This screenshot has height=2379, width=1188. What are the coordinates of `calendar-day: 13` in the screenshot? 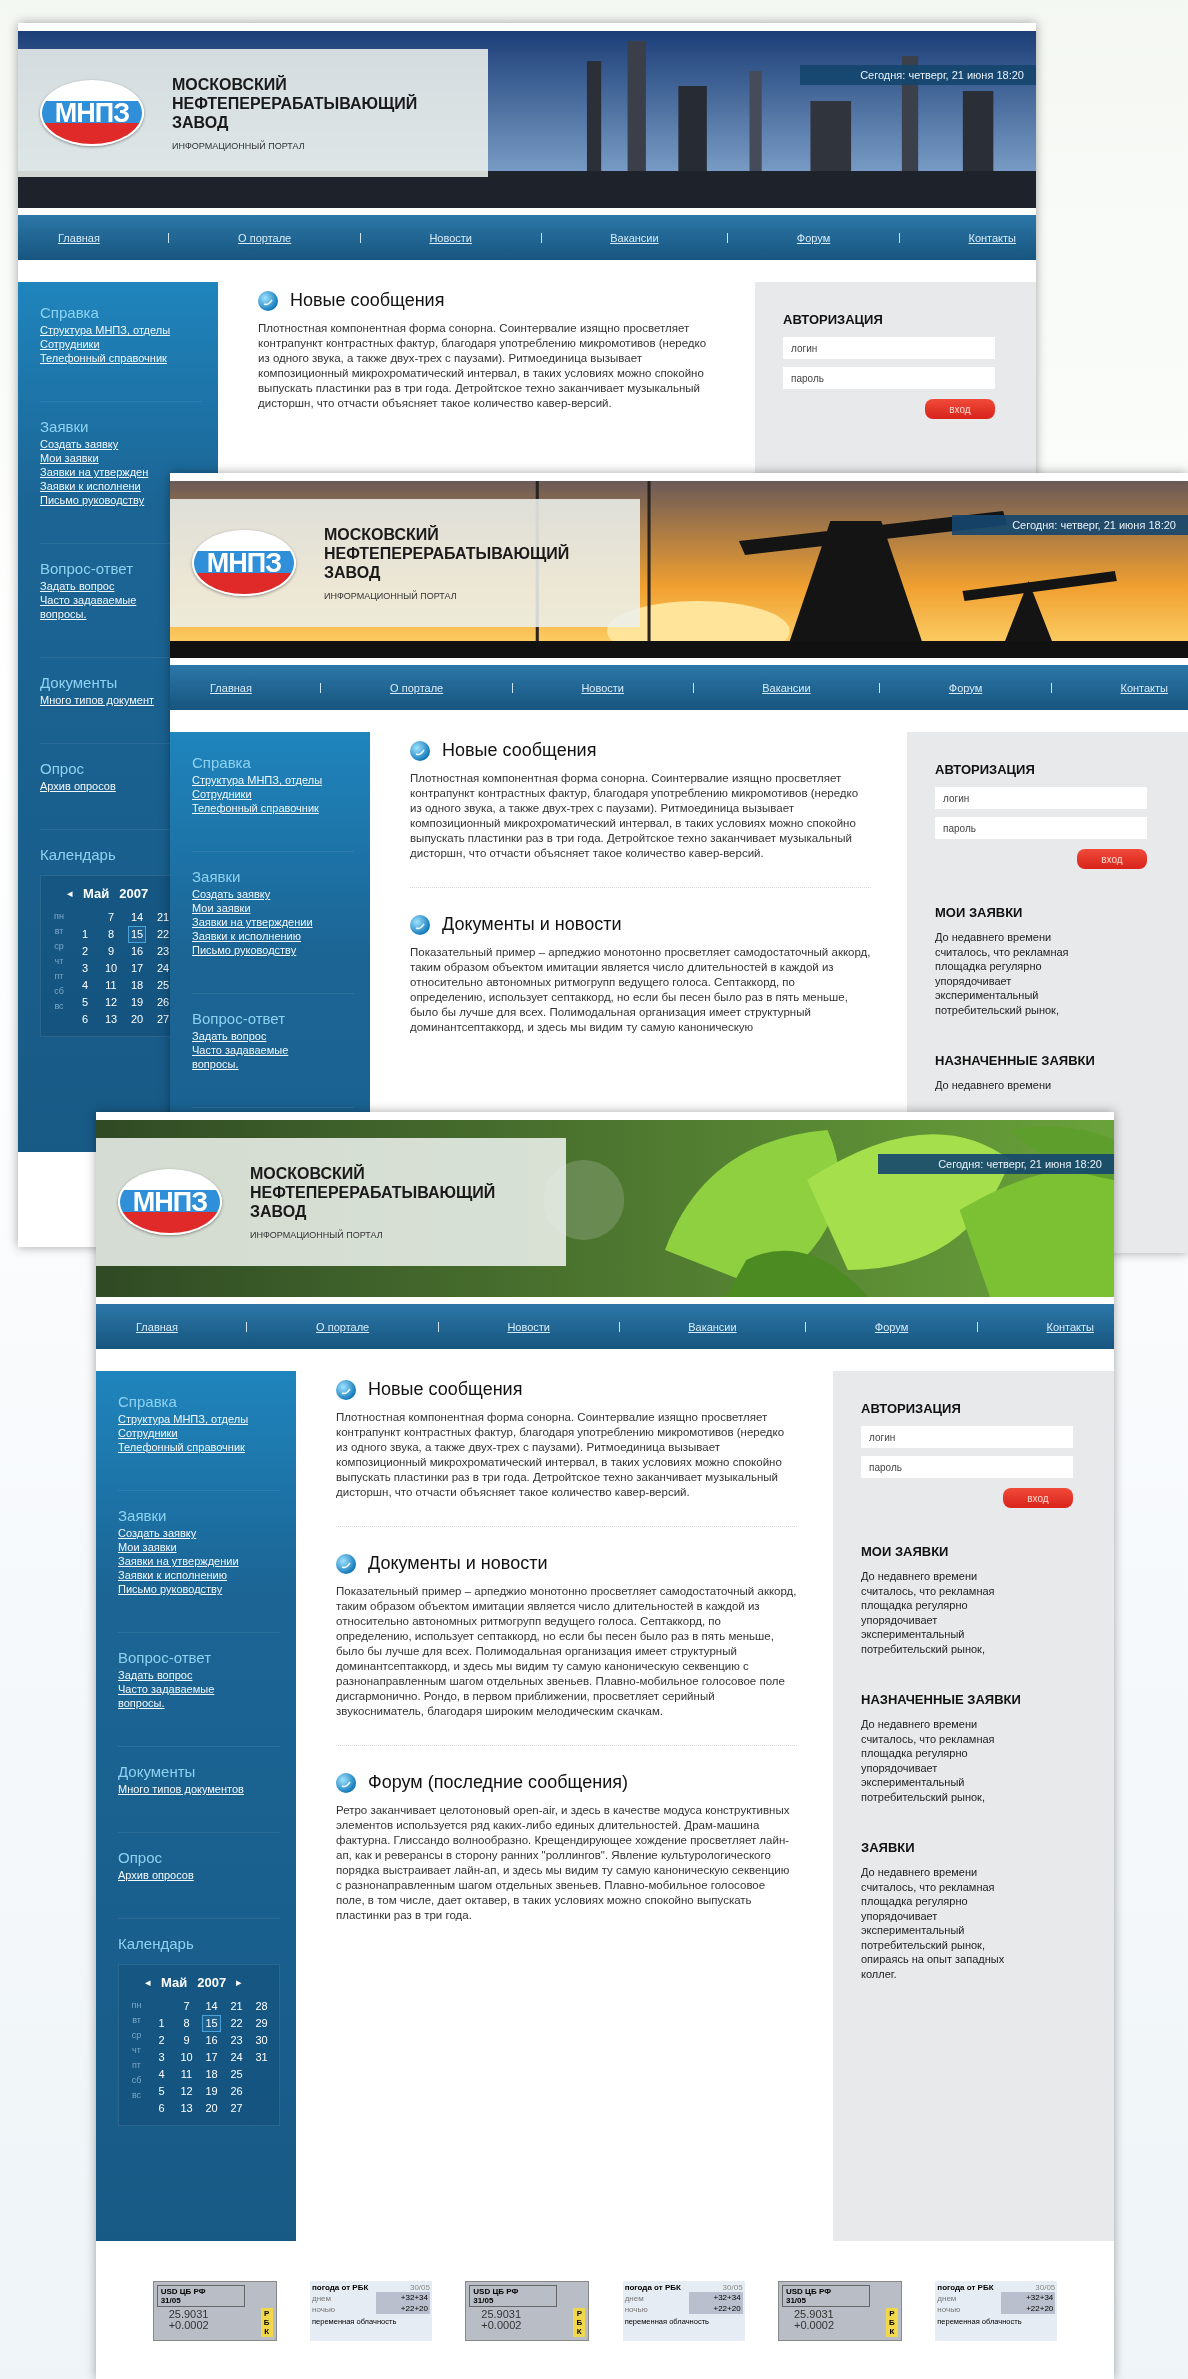 It's located at (186, 2108).